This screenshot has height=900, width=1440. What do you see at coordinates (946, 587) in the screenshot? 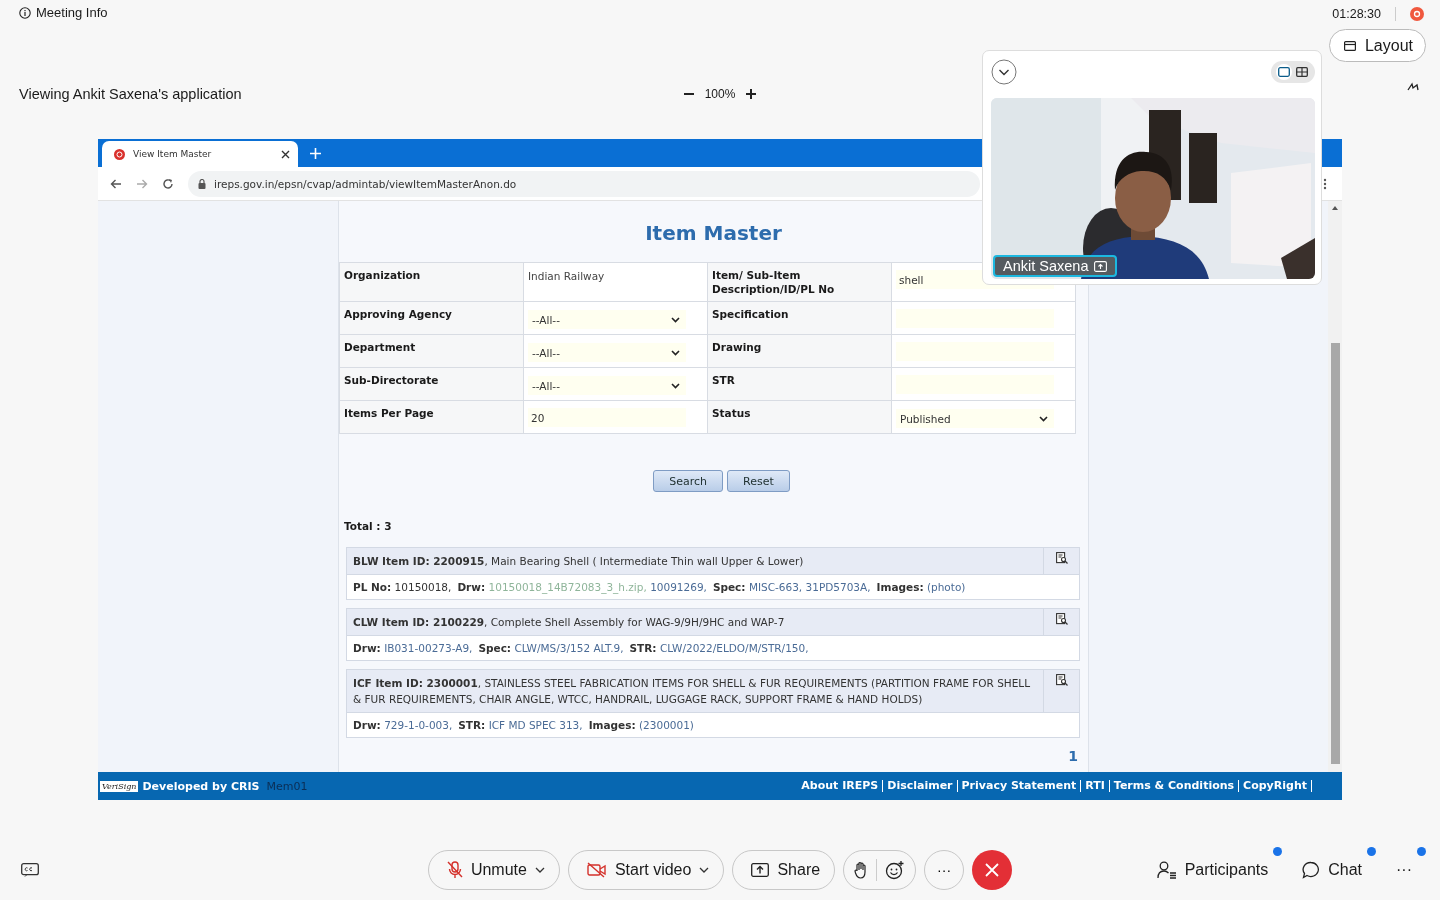
I see `detail-link: (photo)` at bounding box center [946, 587].